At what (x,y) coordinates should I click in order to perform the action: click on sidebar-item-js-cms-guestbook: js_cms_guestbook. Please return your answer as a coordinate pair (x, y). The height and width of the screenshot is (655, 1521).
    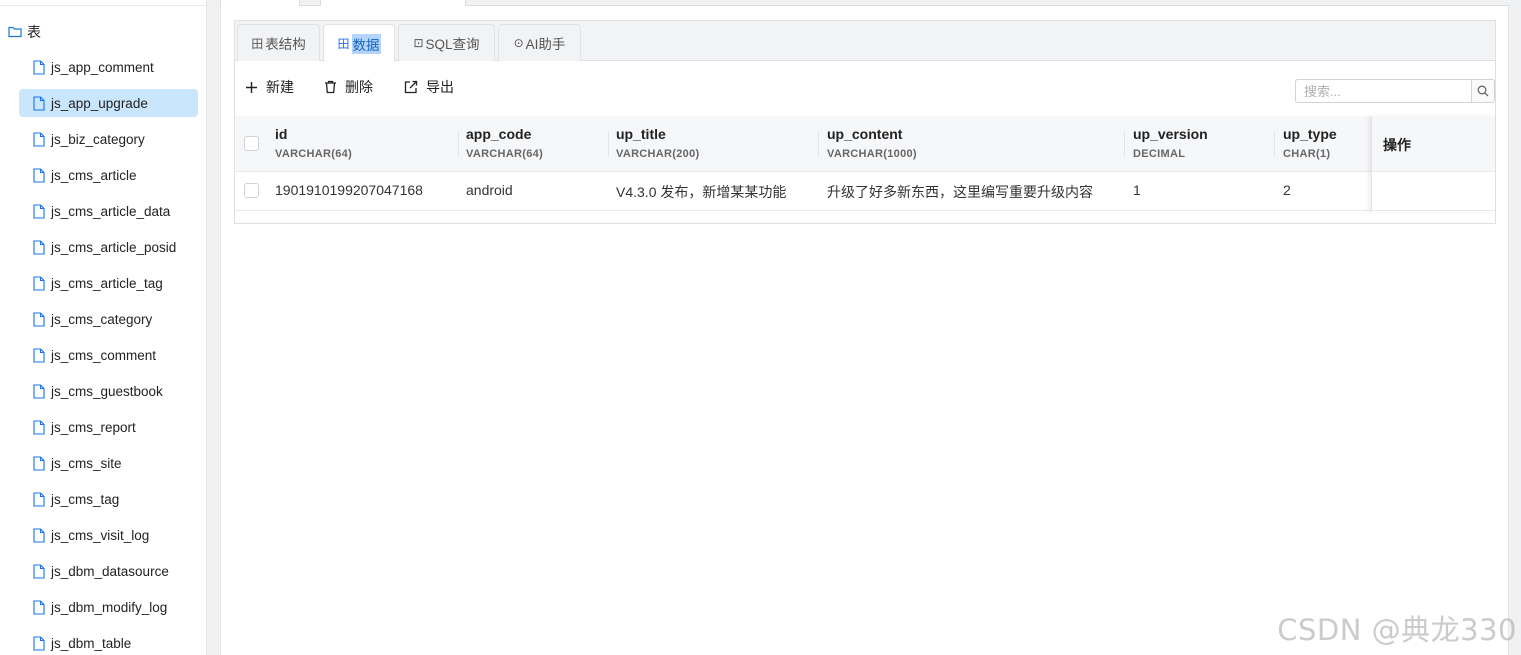
    Looking at the image, I should click on (108, 391).